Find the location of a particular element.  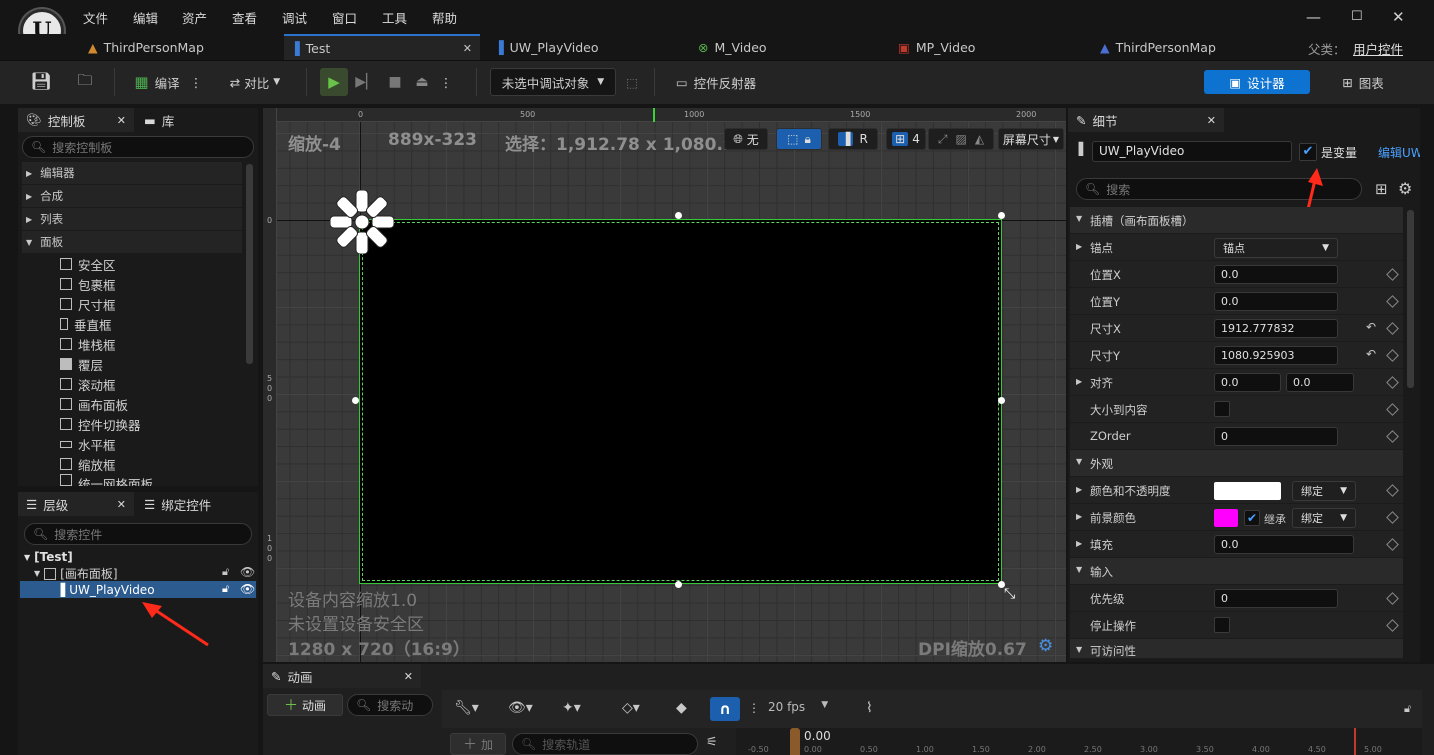

padding-input: 0.0 is located at coordinates (1284, 544).